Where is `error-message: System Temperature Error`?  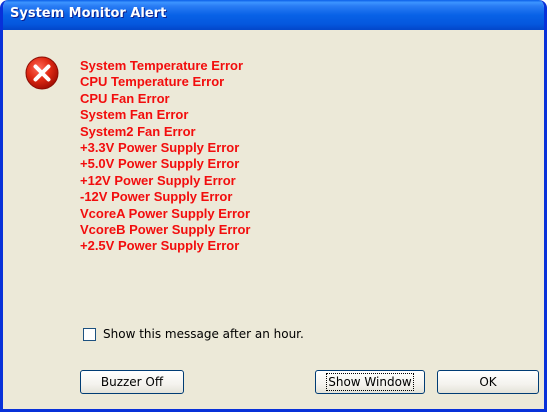
error-message: System Temperature Error is located at coordinates (162, 65).